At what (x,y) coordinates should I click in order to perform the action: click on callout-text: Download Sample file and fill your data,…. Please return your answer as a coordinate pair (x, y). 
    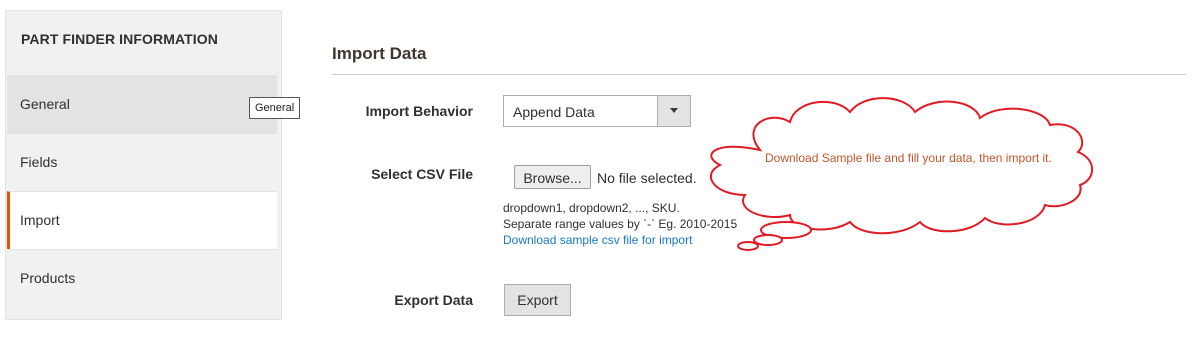
    Looking at the image, I should click on (908, 158).